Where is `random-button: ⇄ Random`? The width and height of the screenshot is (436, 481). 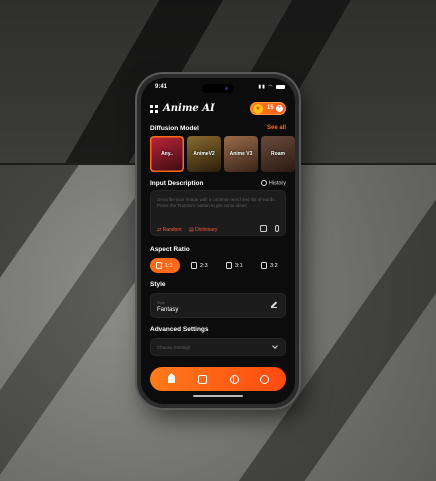 random-button: ⇄ Random is located at coordinates (169, 230).